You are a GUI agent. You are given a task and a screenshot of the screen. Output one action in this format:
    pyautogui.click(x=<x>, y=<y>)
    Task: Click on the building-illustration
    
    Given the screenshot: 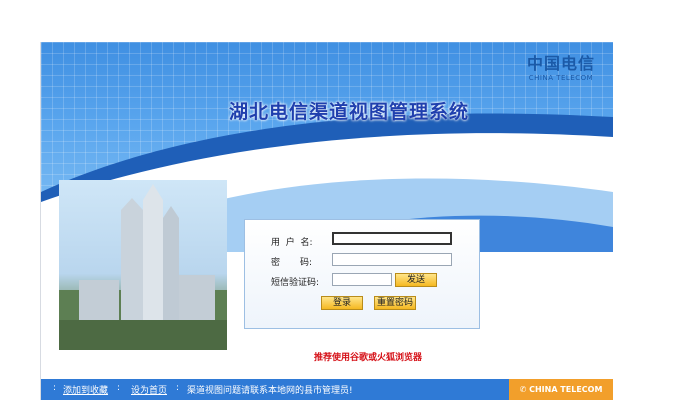 What is the action you would take?
    pyautogui.click(x=143, y=267)
    